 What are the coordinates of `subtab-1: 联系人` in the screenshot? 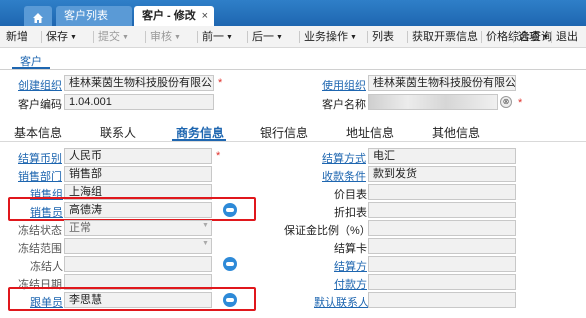 It's located at (118, 132).